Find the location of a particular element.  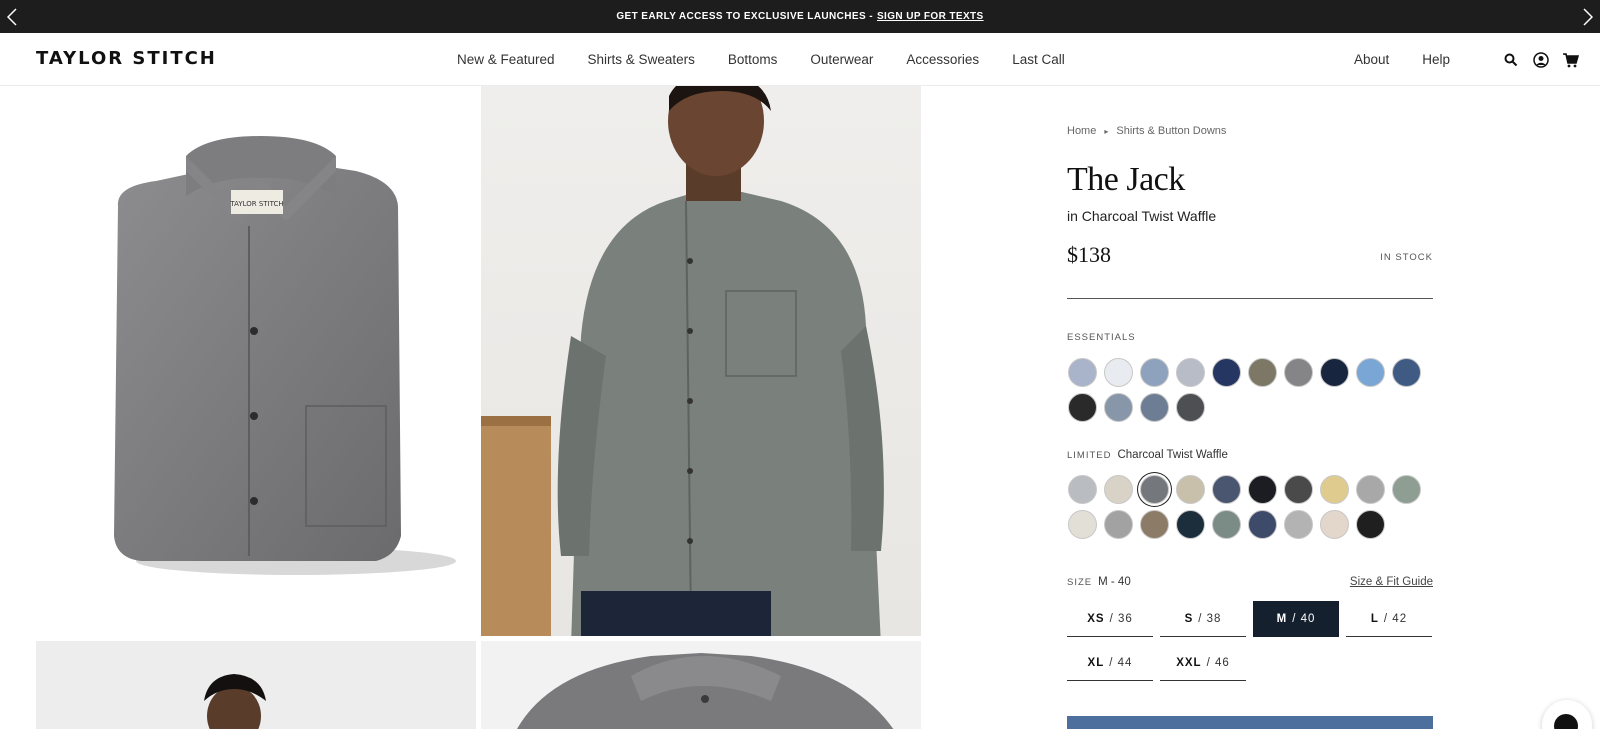

size-number: / 40 is located at coordinates (1304, 618).